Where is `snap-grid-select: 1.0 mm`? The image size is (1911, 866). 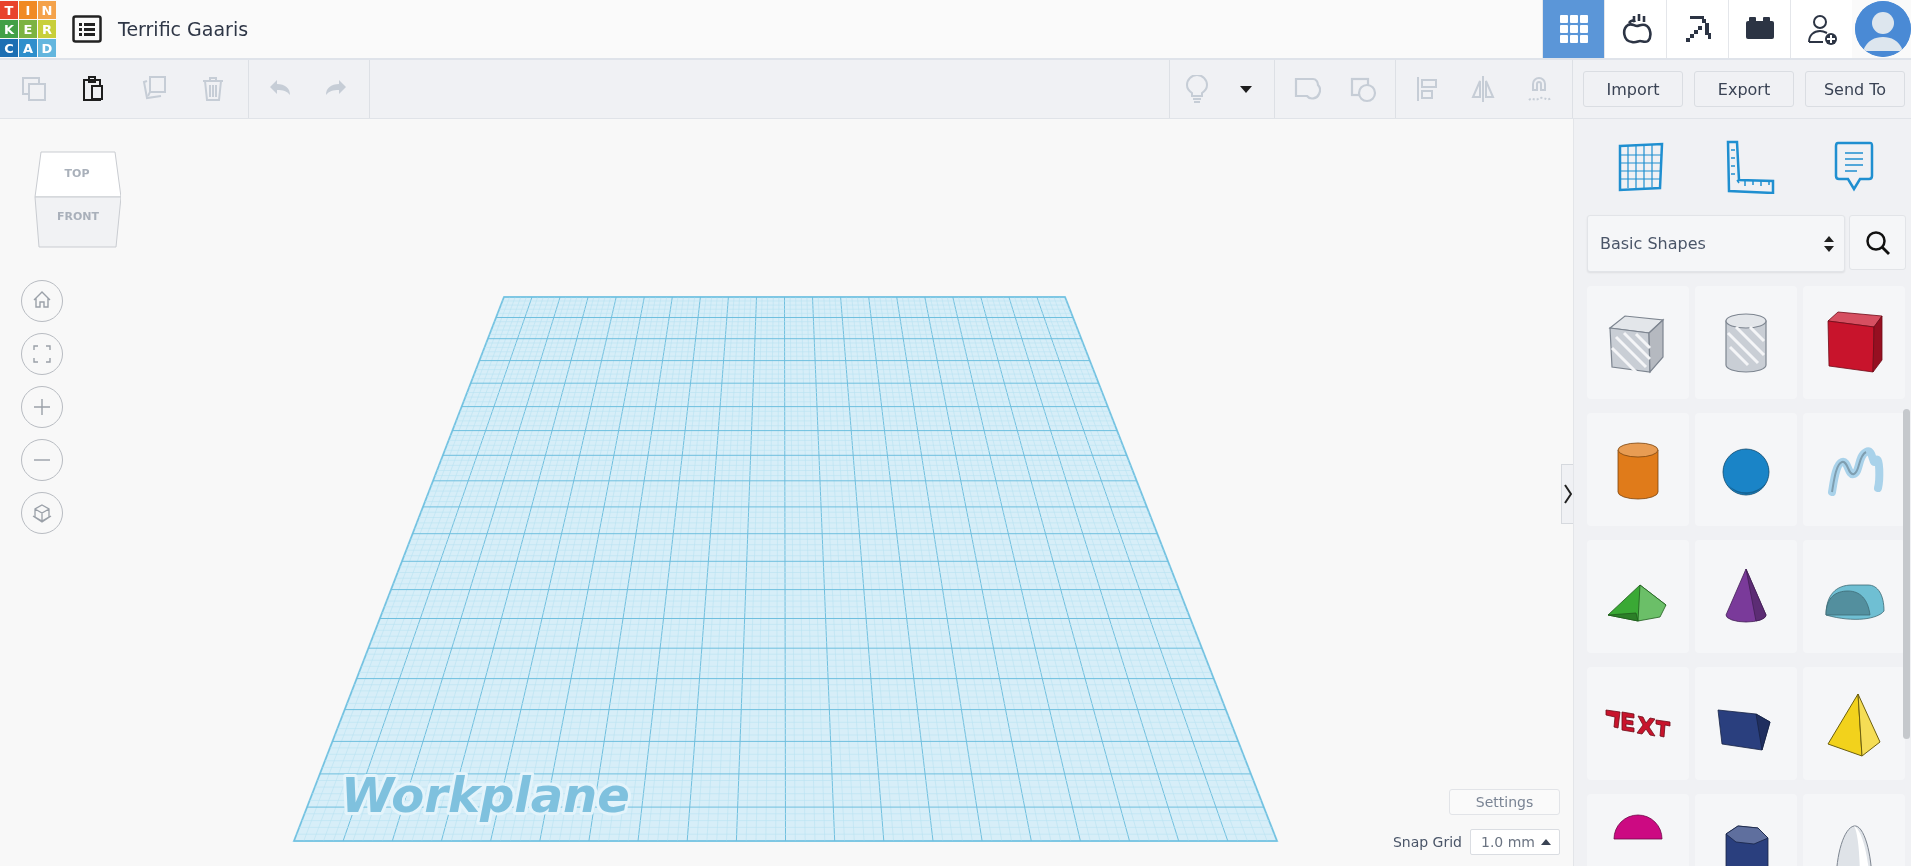
snap-grid-select: 1.0 mm is located at coordinates (1515, 842).